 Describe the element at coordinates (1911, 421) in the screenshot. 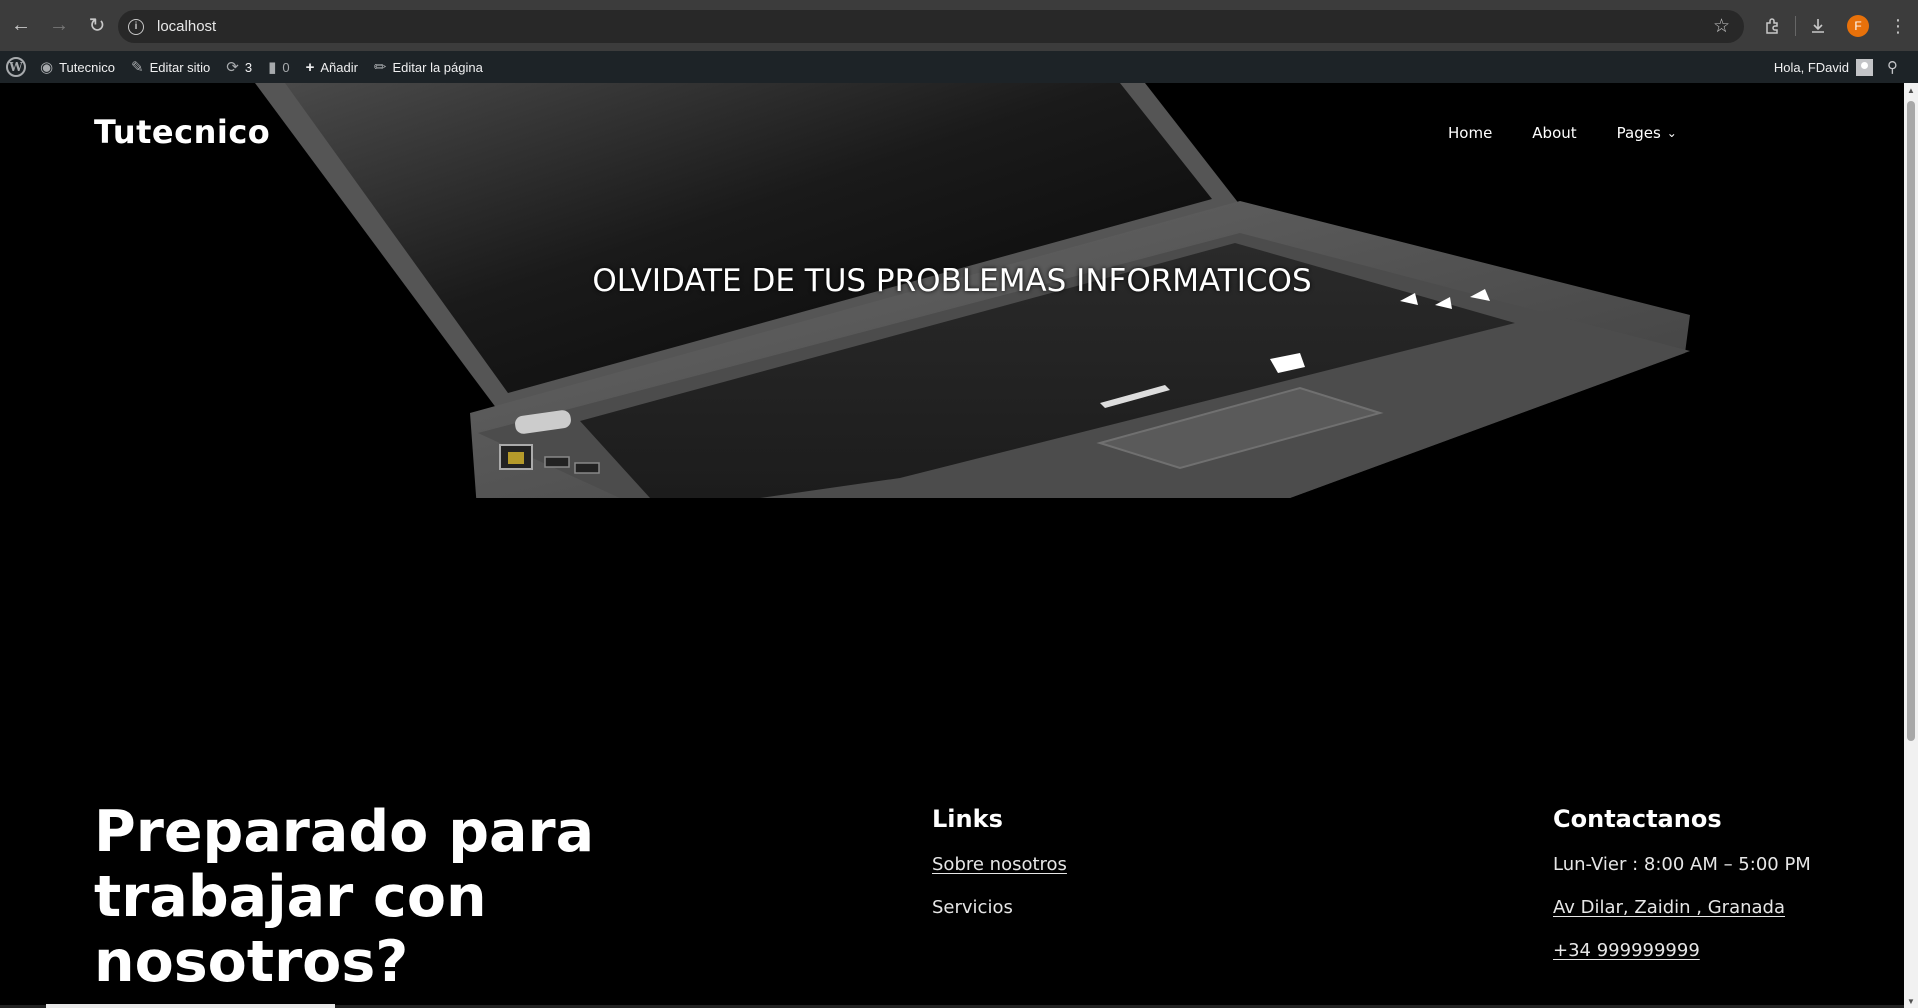

I see `scrollbar-thumb` at that location.